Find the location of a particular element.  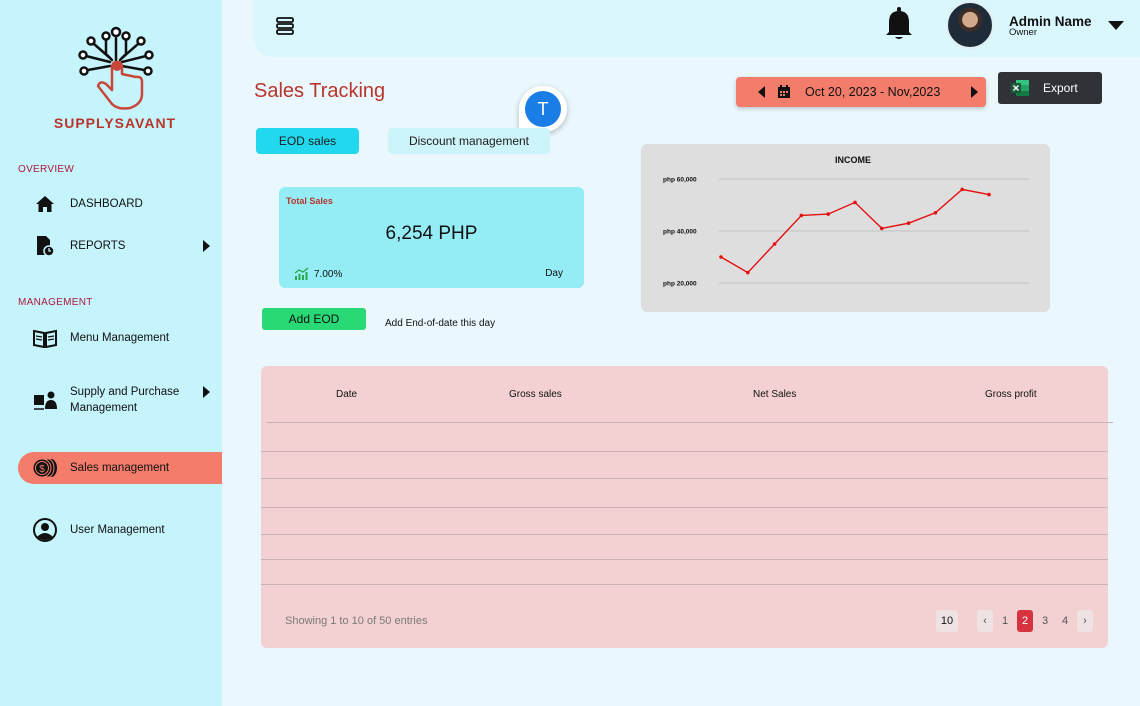

sidebar-item-label-line2: Management is located at coordinates (104, 408).